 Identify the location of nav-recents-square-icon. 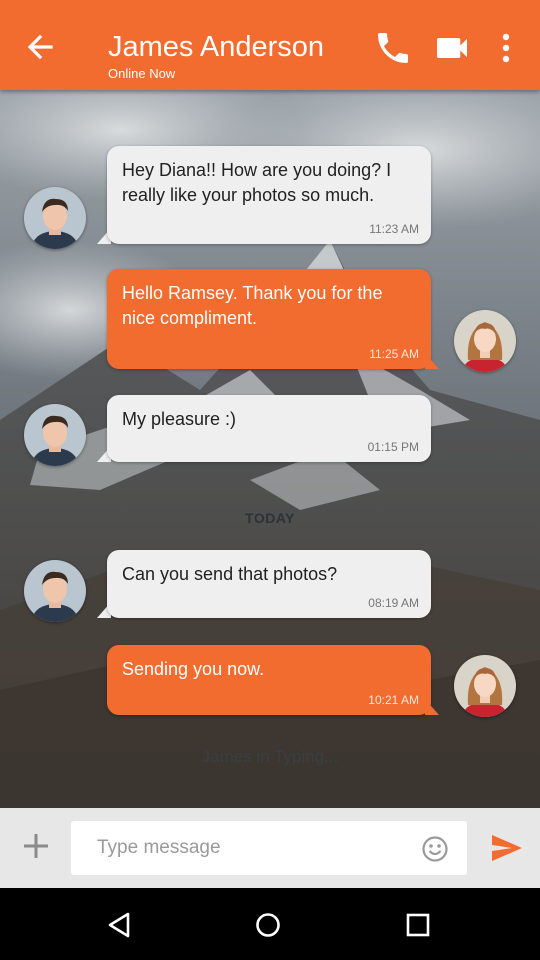
(418, 925).